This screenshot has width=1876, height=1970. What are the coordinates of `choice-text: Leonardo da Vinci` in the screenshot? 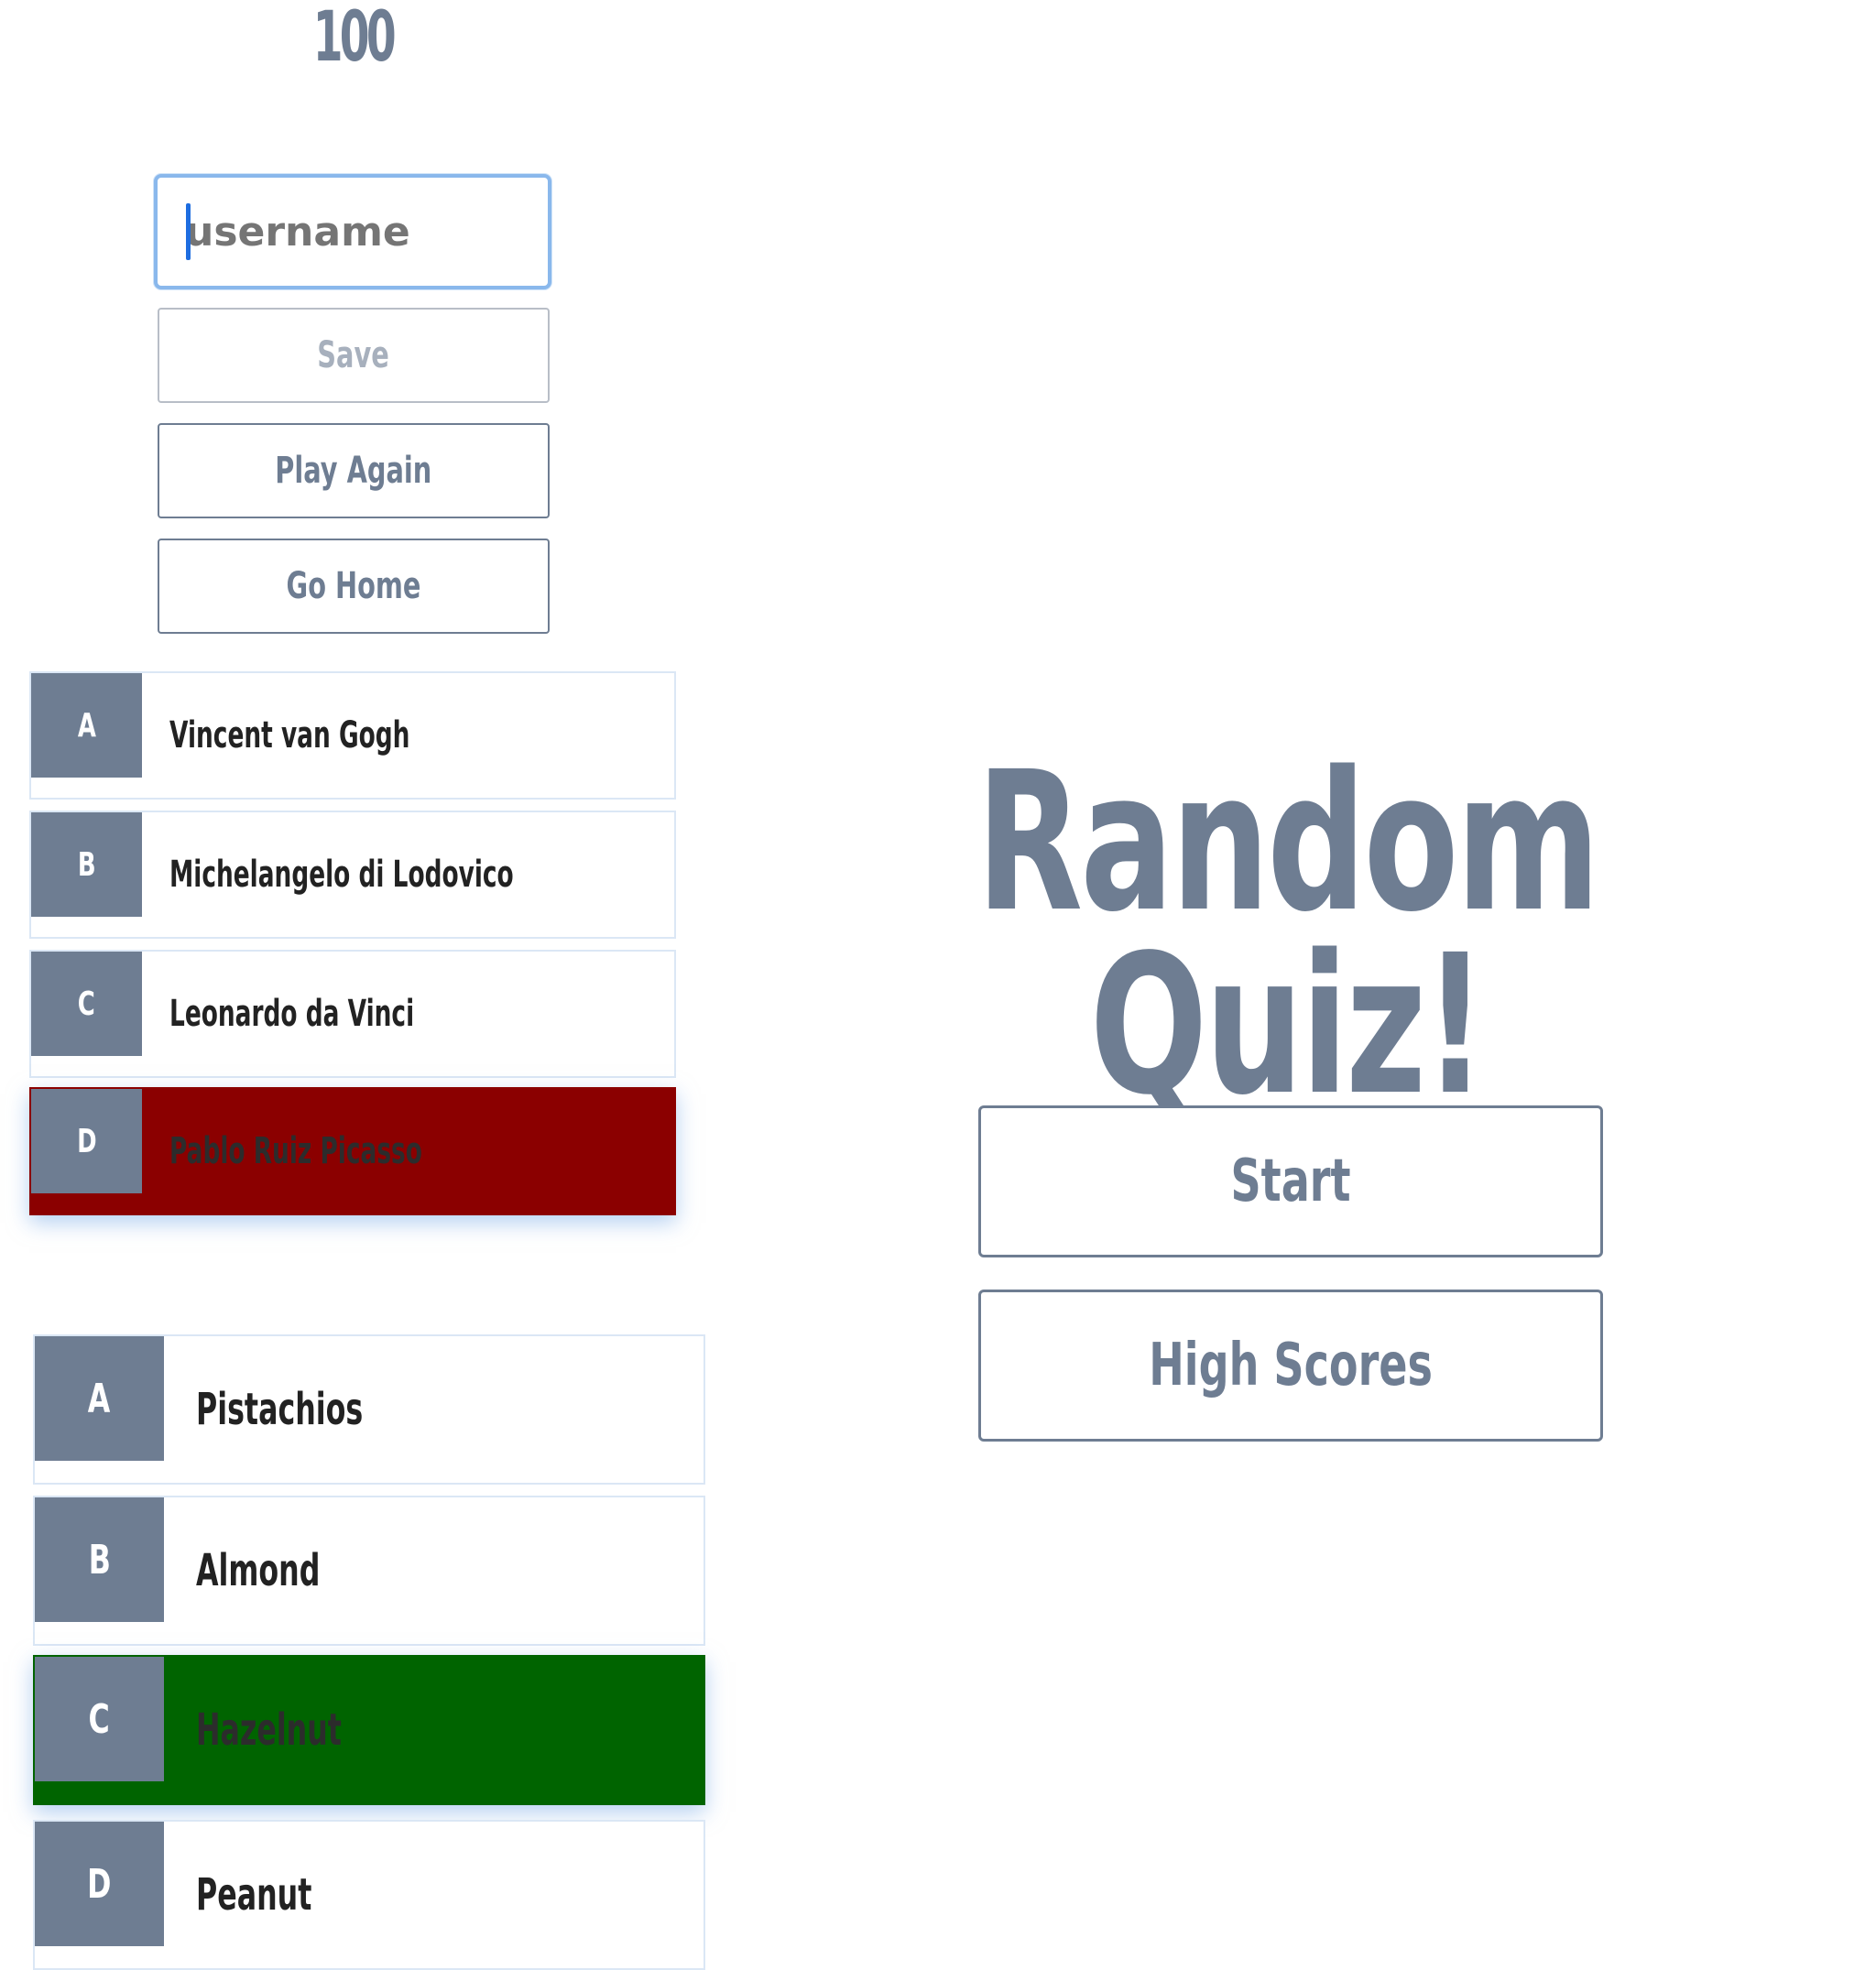 It's located at (292, 1014).